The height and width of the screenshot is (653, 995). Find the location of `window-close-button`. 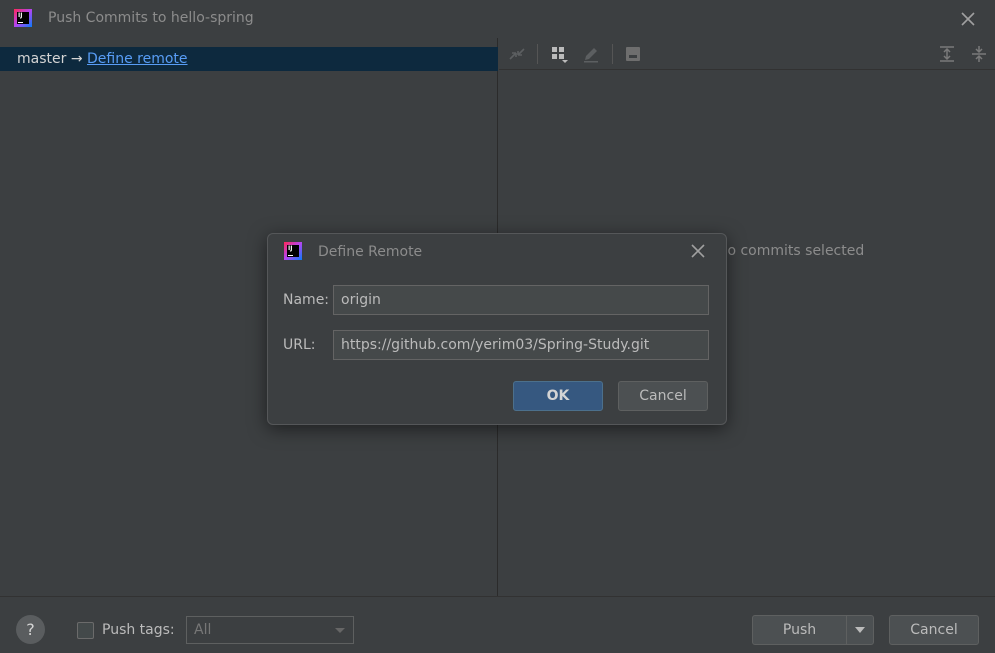

window-close-button is located at coordinates (968, 19).